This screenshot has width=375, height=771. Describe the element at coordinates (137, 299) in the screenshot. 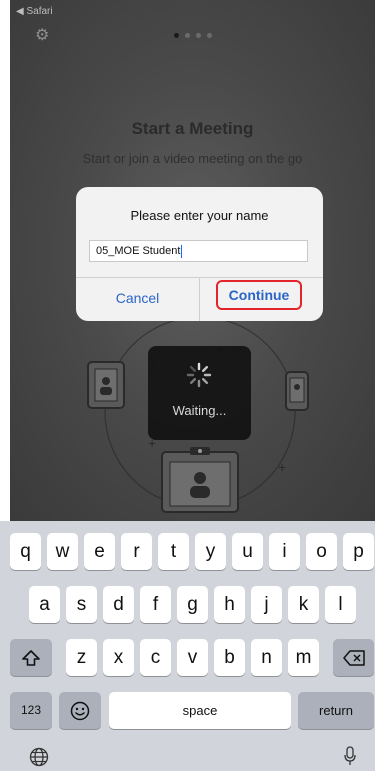

I see `cancel-button: Cancel` at that location.